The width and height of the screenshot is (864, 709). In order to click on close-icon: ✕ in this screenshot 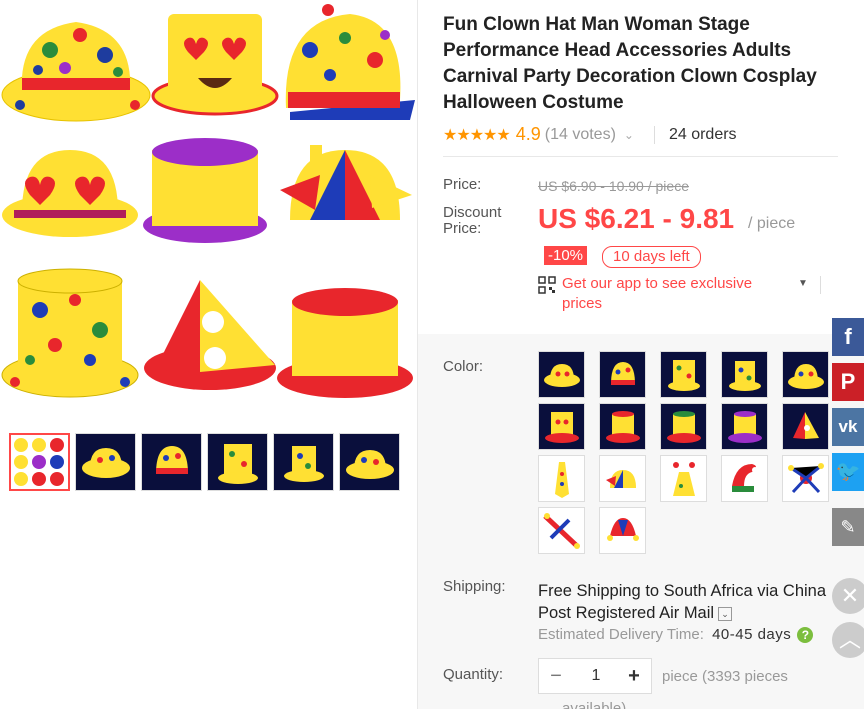, I will do `click(848, 596)`.